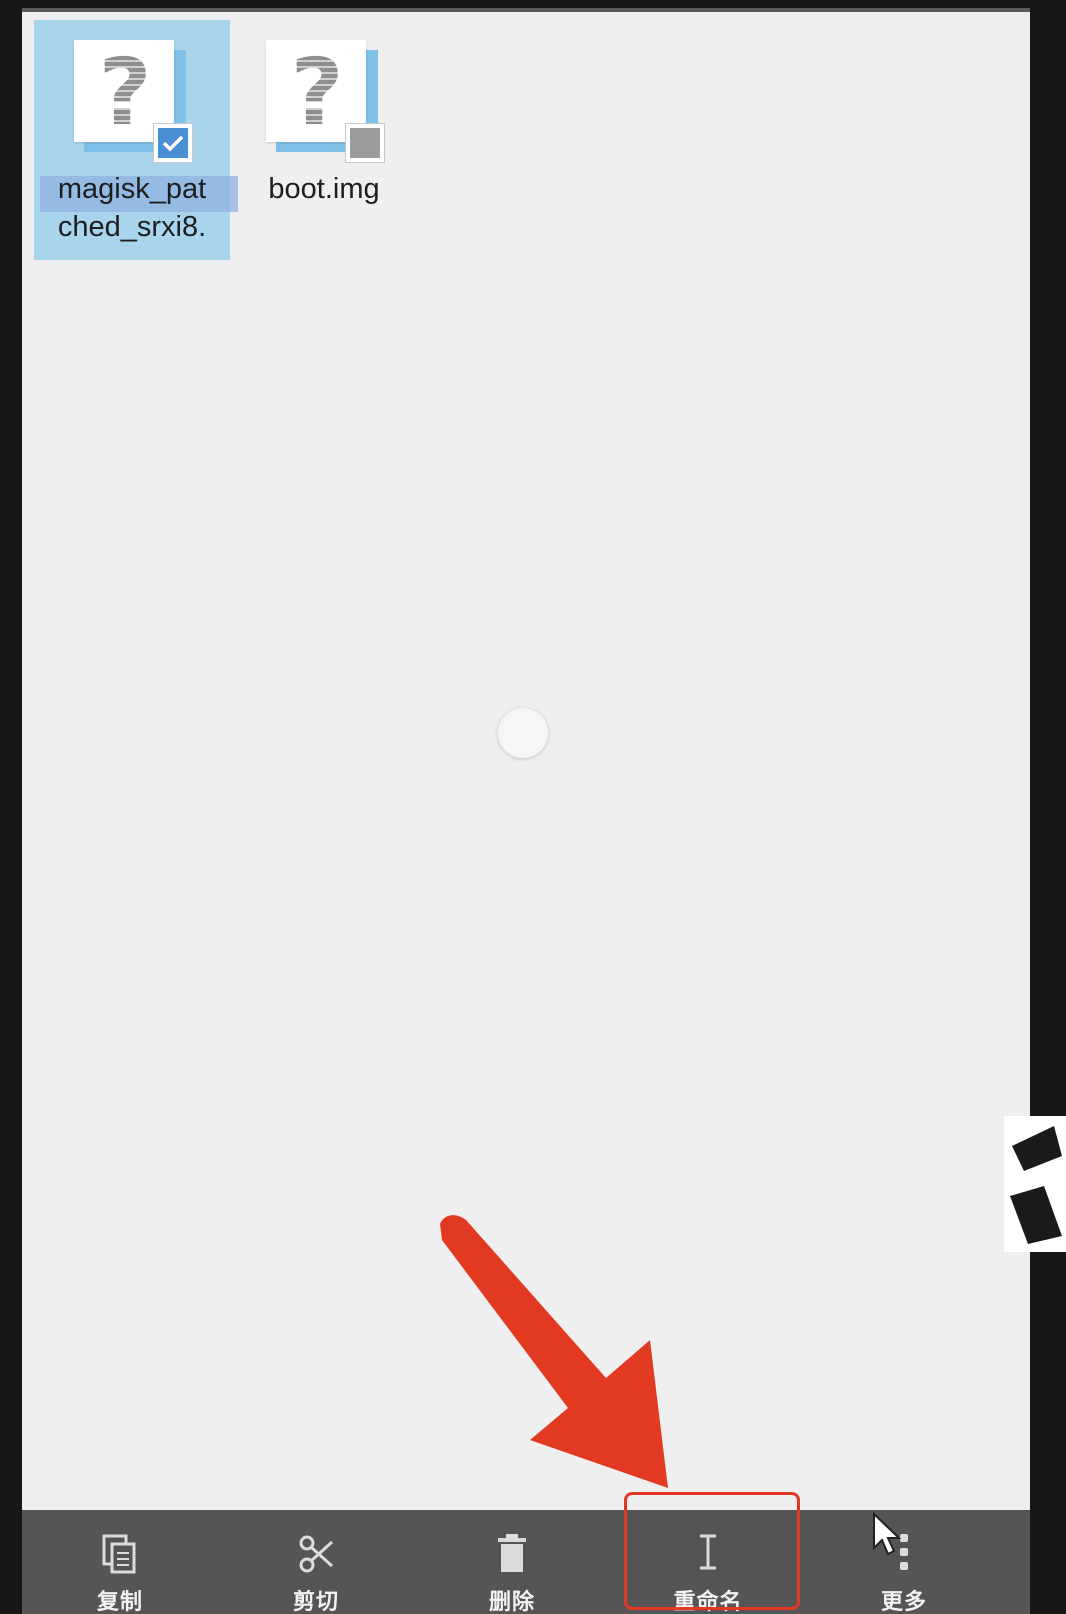 The image size is (1066, 1614). What do you see at coordinates (316, 1554) in the screenshot?
I see `scissors-icon` at bounding box center [316, 1554].